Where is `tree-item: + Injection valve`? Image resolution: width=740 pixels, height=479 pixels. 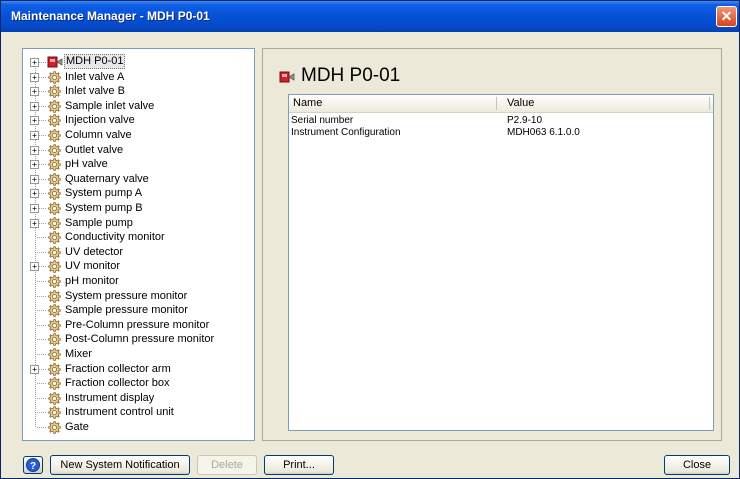
tree-item: + Injection valve is located at coordinates (138, 120).